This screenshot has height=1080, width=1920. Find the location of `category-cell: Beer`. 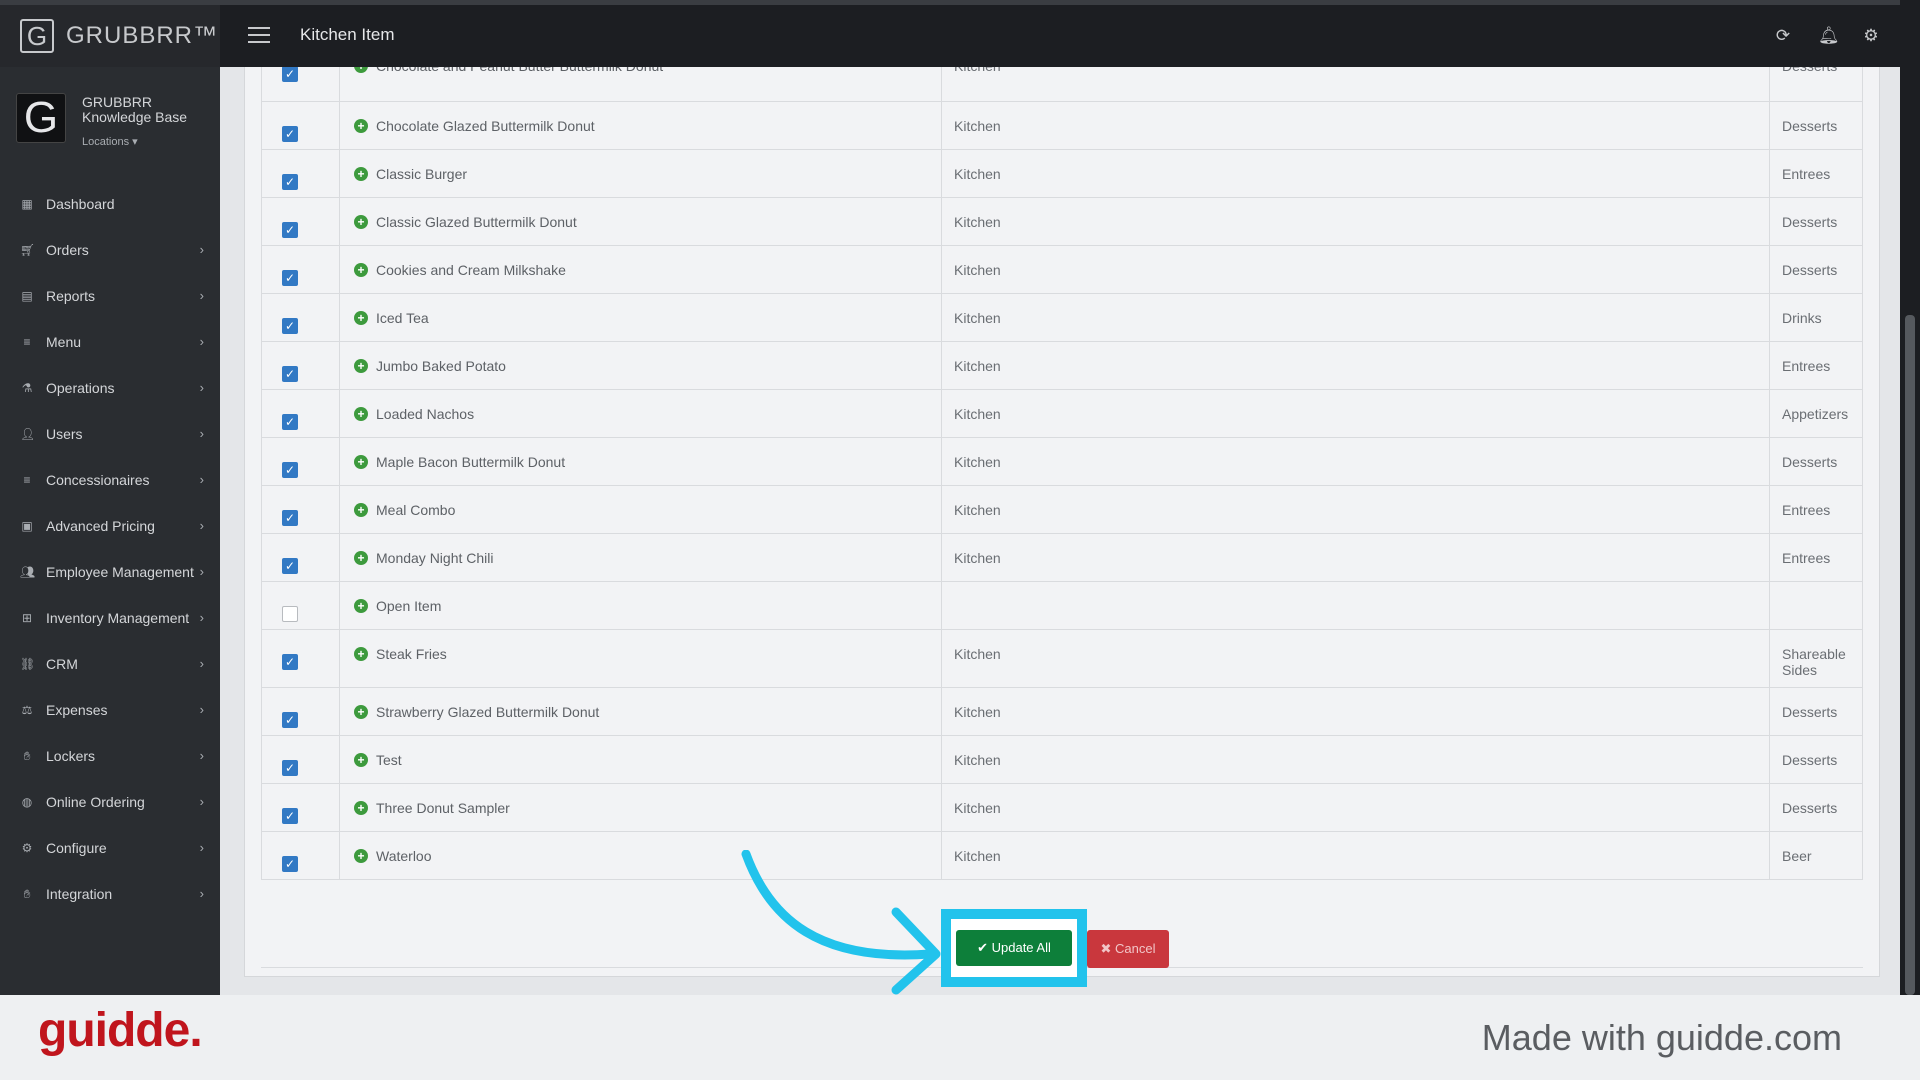

category-cell: Beer is located at coordinates (1816, 855).